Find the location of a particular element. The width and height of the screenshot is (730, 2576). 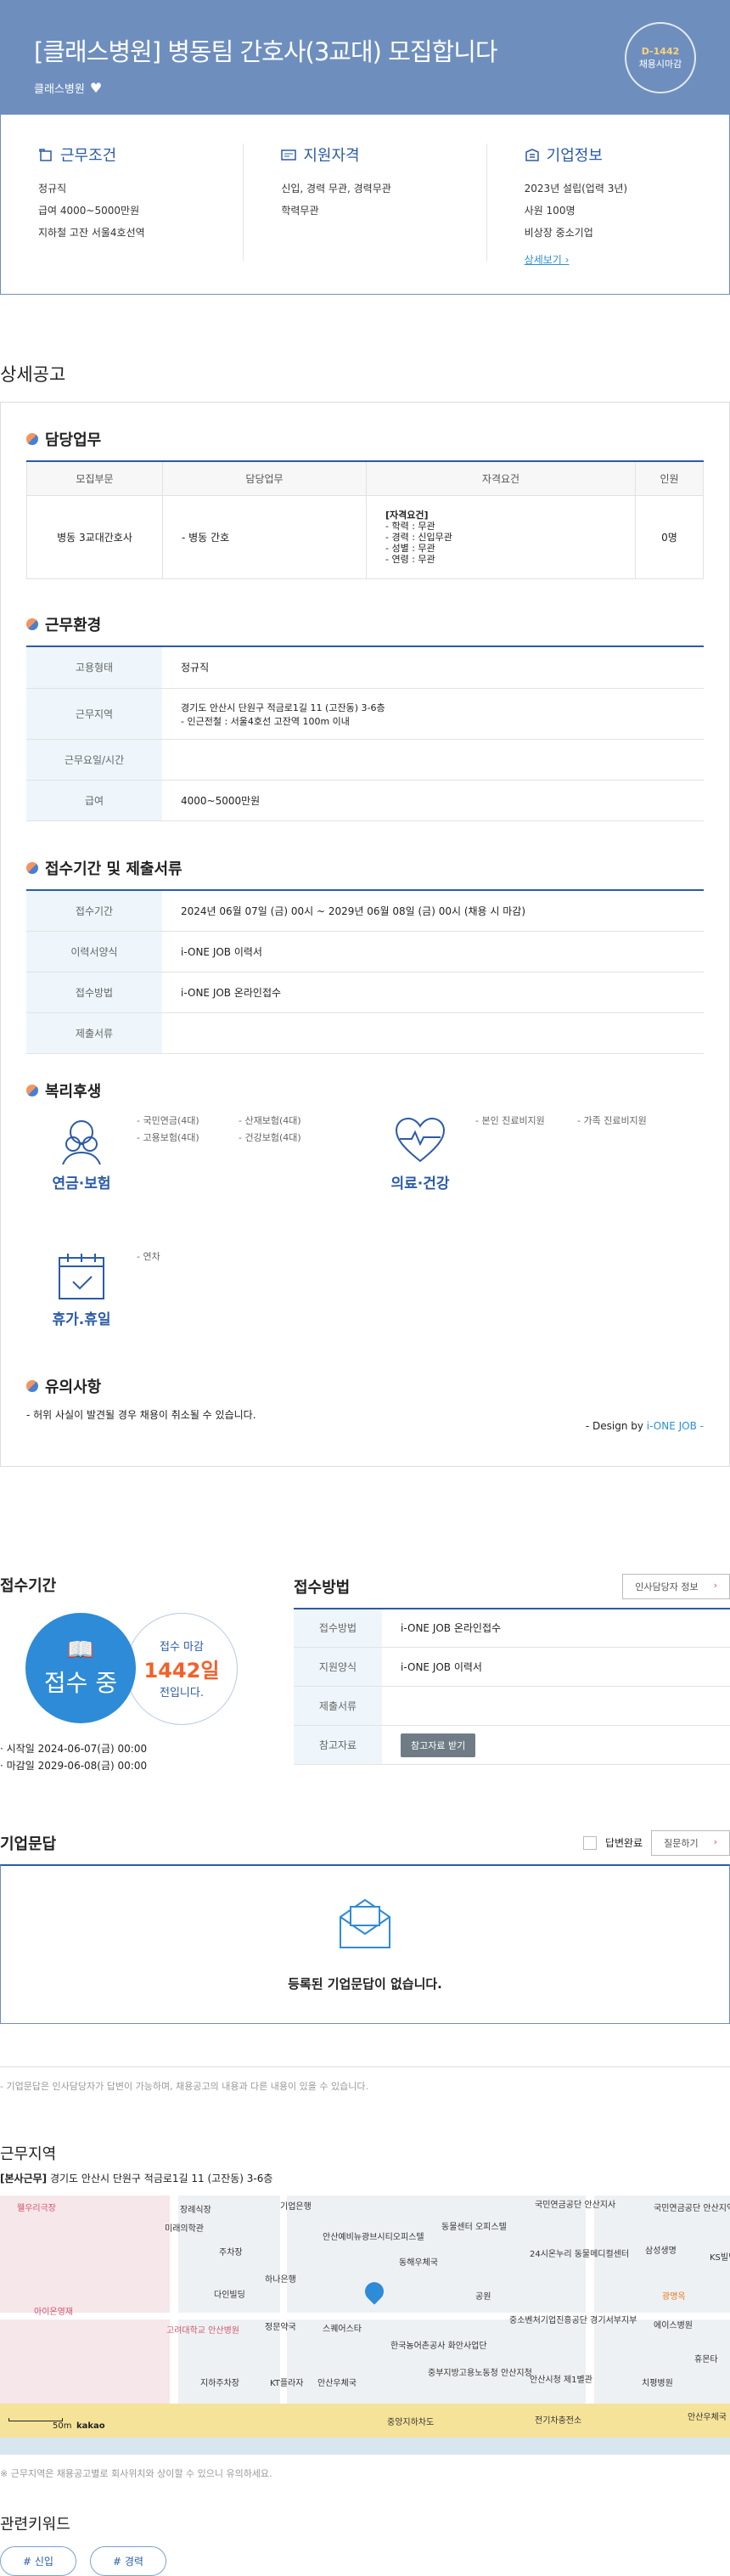

map-label: 치평병원 is located at coordinates (657, 2383).